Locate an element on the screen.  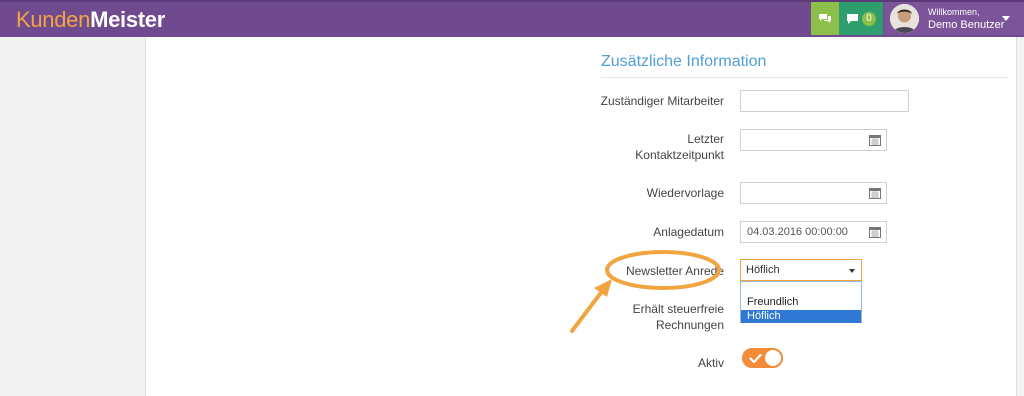
option-hoeflich: Höflich is located at coordinates (801, 316).